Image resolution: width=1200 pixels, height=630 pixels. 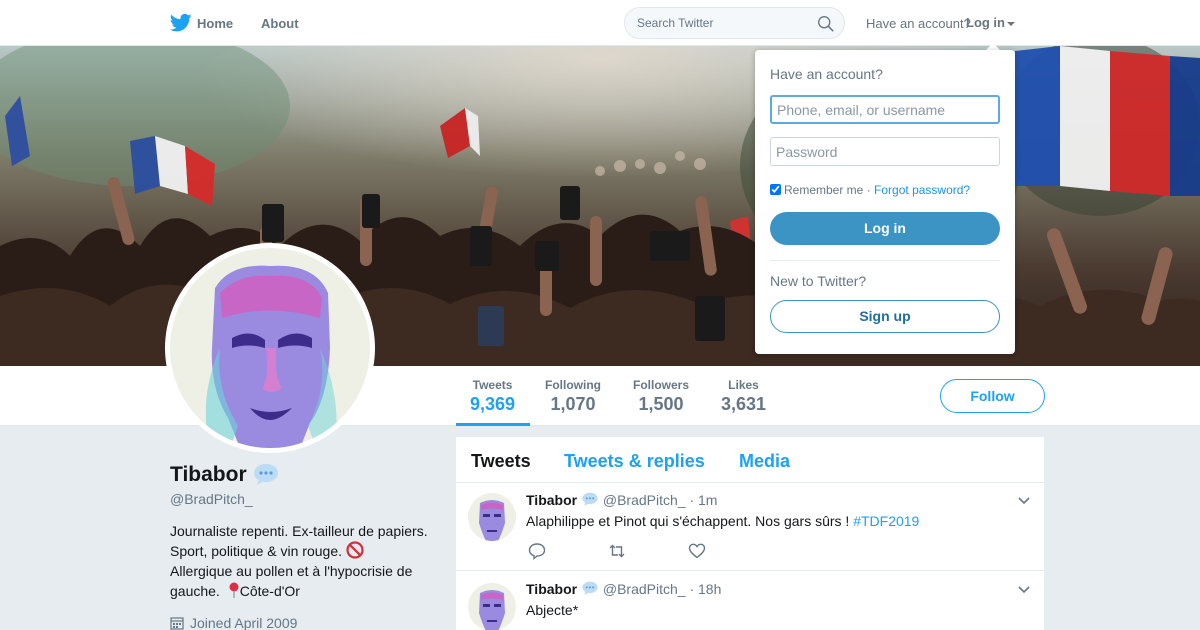 What do you see at coordinates (493, 424) in the screenshot?
I see `active-stat-underline` at bounding box center [493, 424].